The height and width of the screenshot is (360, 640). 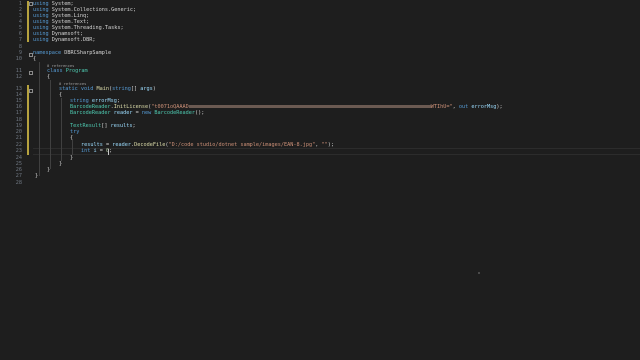 I want to click on code-line: using Dynamsoft.DBR;, so click(x=64, y=40).